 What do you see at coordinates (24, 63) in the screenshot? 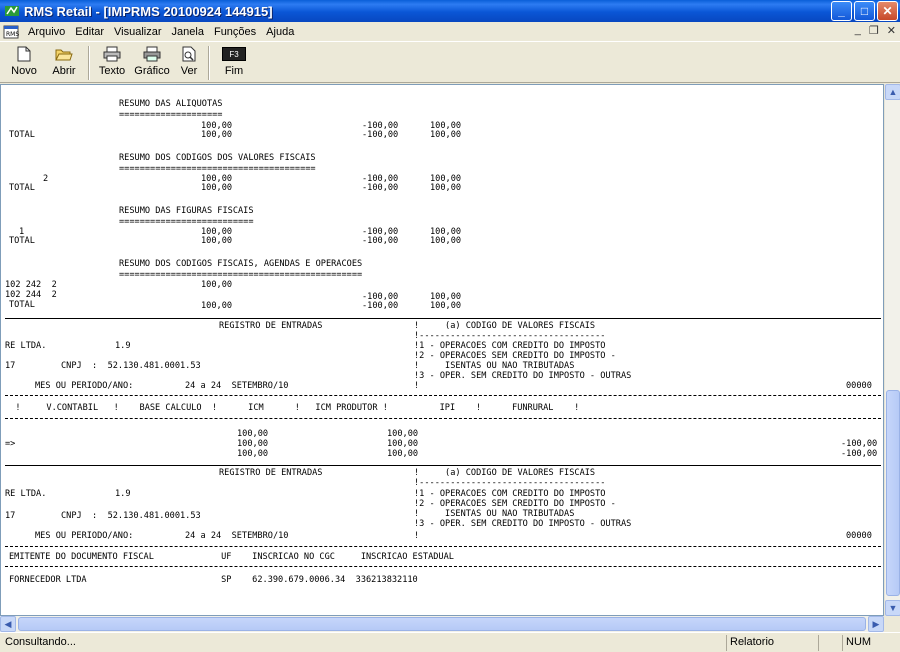
I see `novo-button: Novo` at bounding box center [24, 63].